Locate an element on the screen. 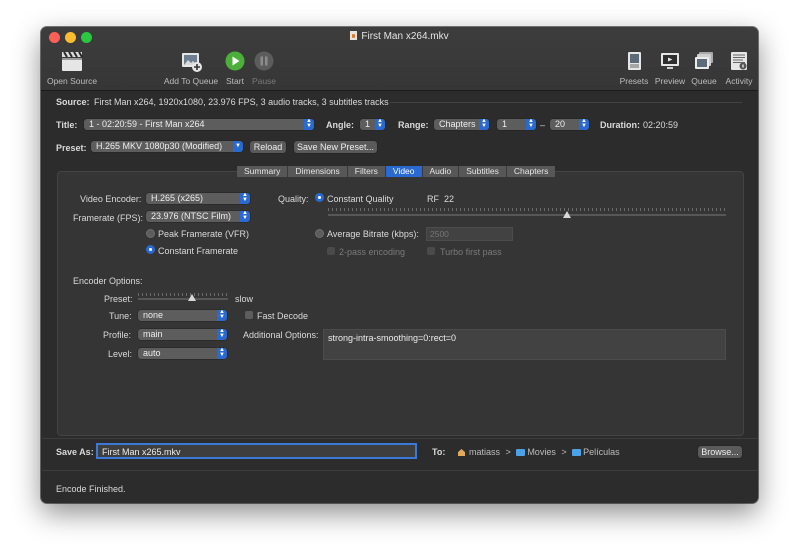 The width and height of the screenshot is (800, 559). range-label: Range: is located at coordinates (413, 125).